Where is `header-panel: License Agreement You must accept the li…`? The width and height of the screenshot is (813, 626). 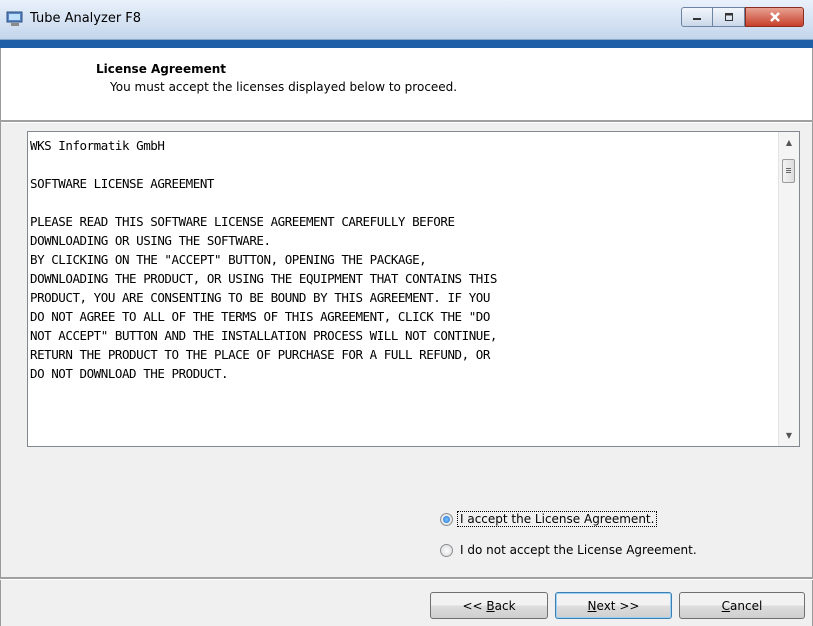 header-panel: License Agreement You must accept the li… is located at coordinates (406, 84).